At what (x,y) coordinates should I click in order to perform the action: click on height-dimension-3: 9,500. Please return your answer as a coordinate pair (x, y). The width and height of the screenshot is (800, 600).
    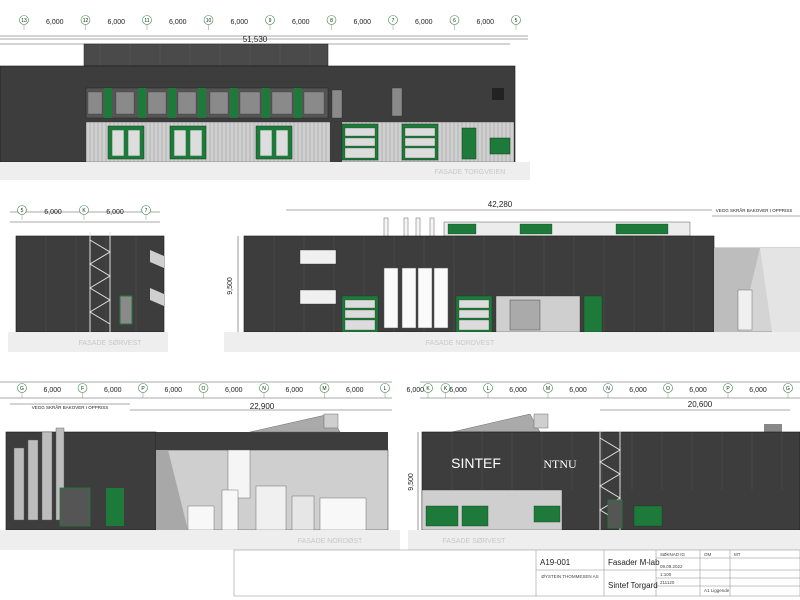
    Looking at the image, I should click on (230, 286).